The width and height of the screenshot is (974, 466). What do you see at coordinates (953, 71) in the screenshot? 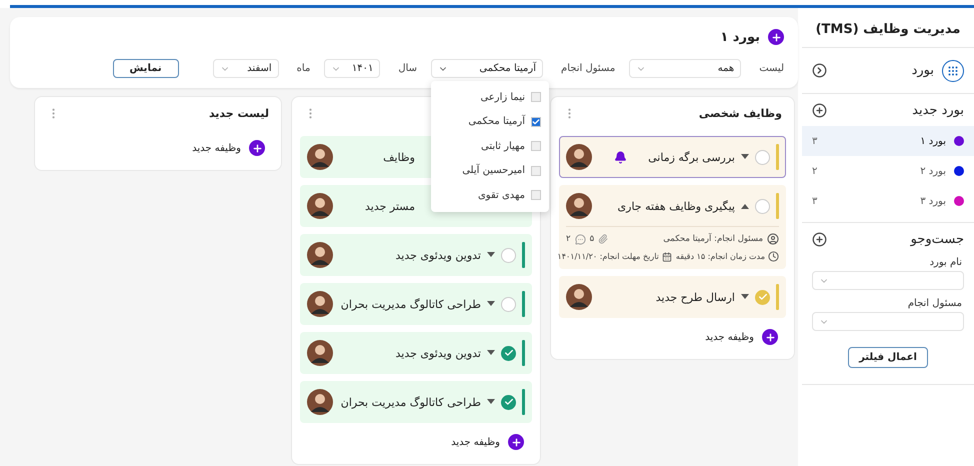
I see `grid-icon` at bounding box center [953, 71].